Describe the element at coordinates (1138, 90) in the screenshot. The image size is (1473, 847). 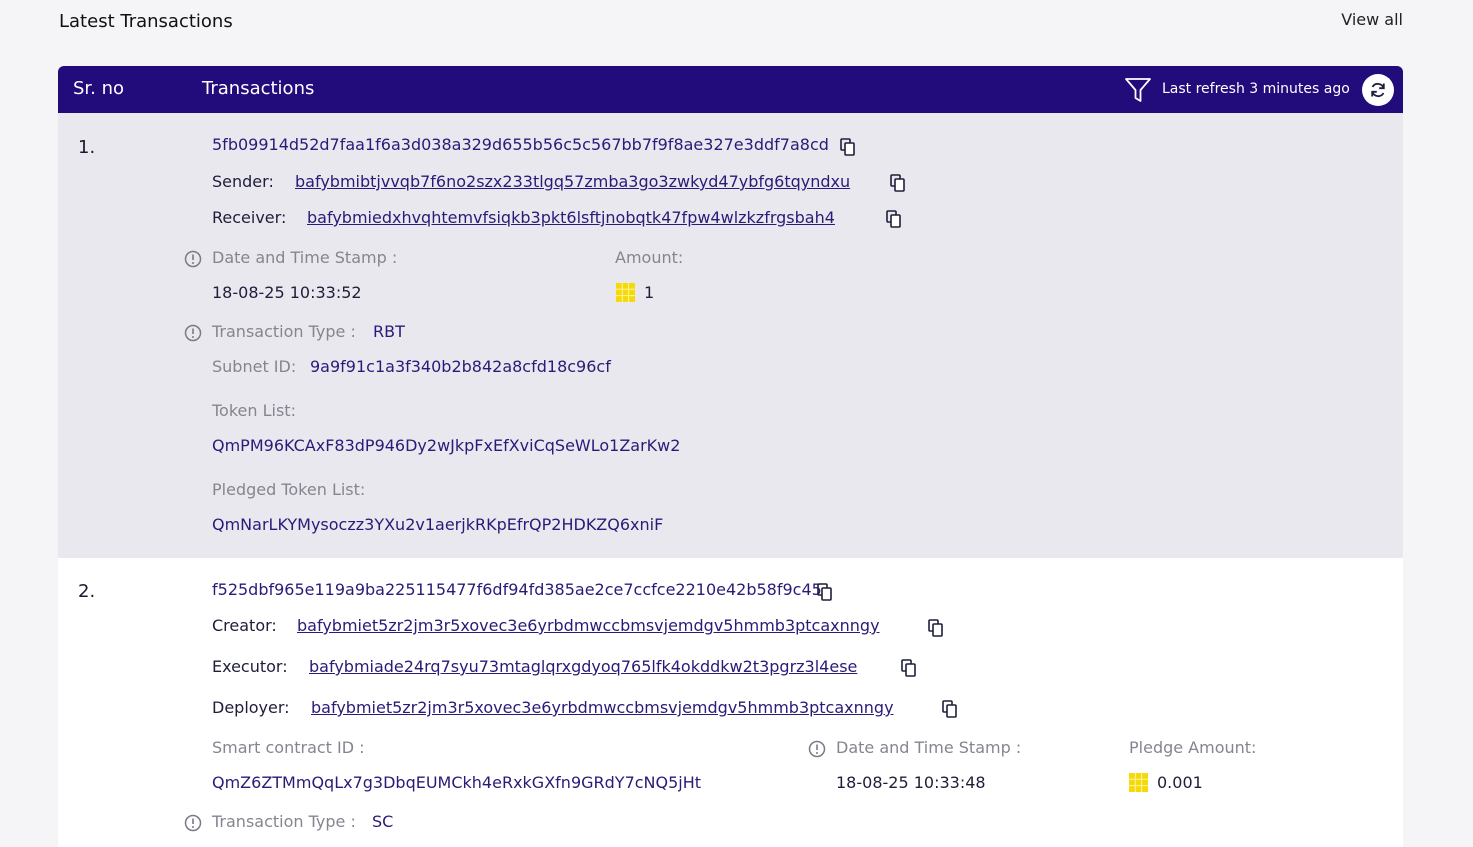
I see `filter-icon` at that location.